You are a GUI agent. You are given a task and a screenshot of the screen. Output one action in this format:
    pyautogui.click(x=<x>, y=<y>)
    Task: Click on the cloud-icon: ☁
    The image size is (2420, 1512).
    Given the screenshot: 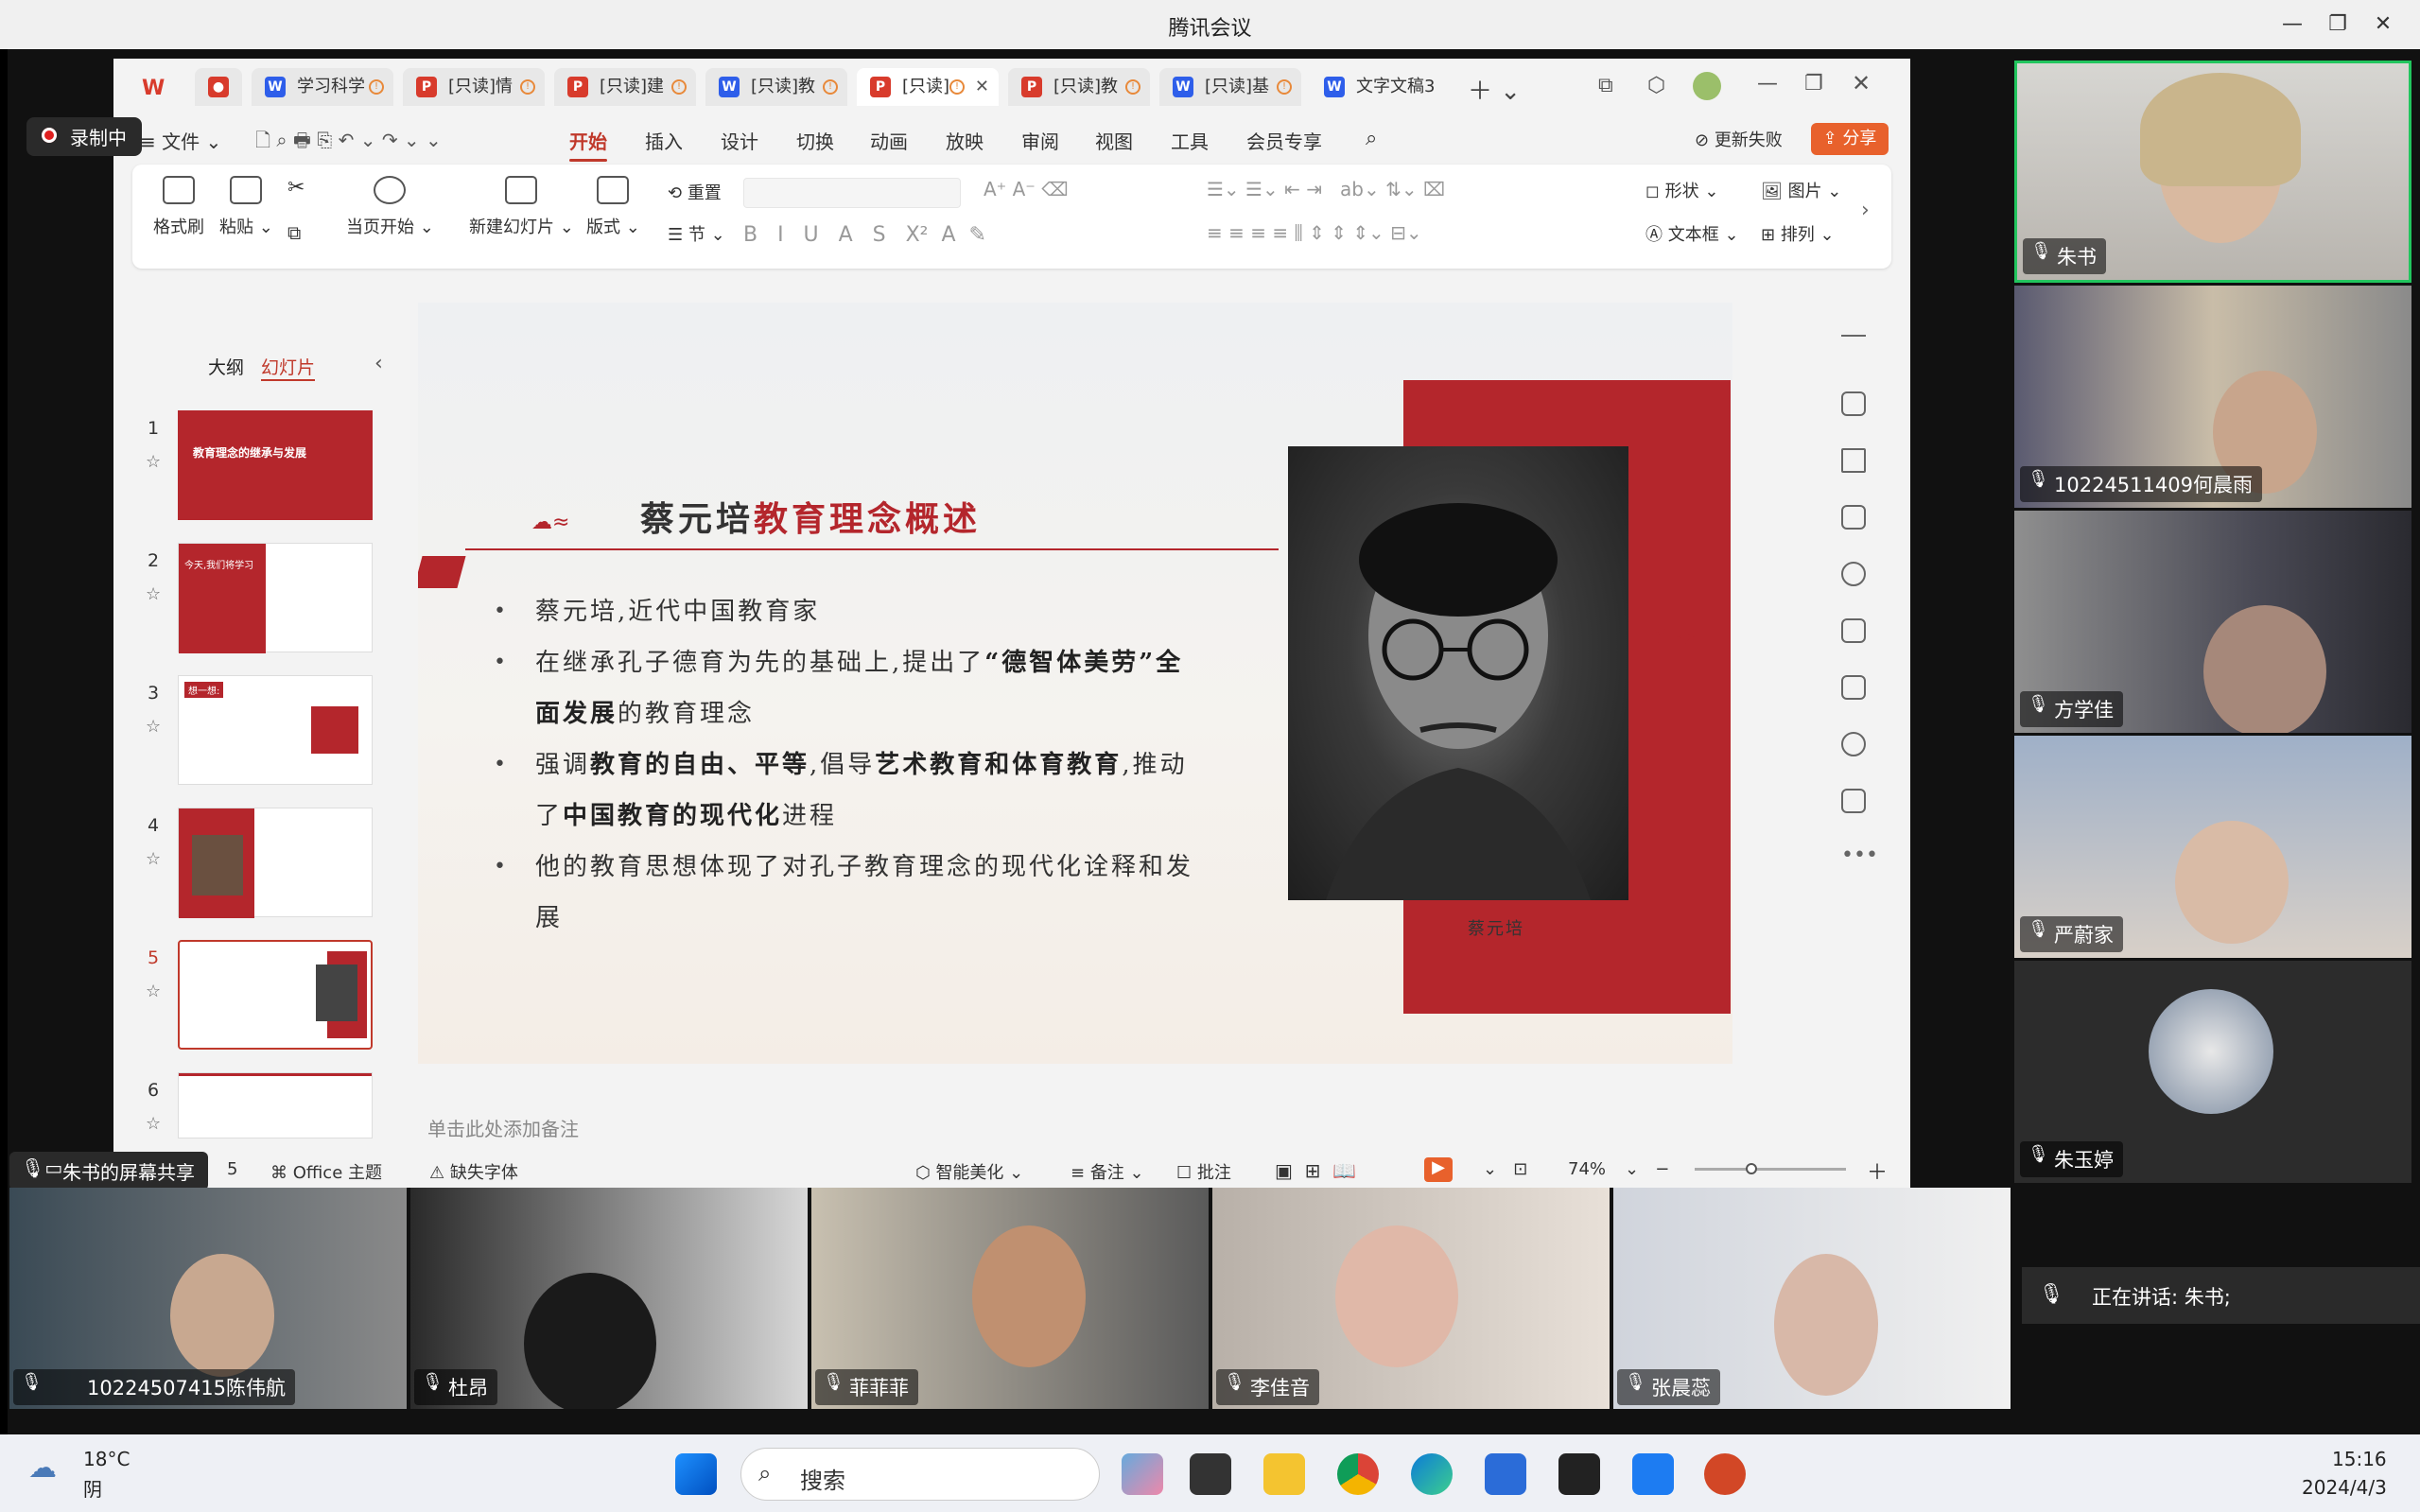 What is the action you would take?
    pyautogui.click(x=43, y=1468)
    